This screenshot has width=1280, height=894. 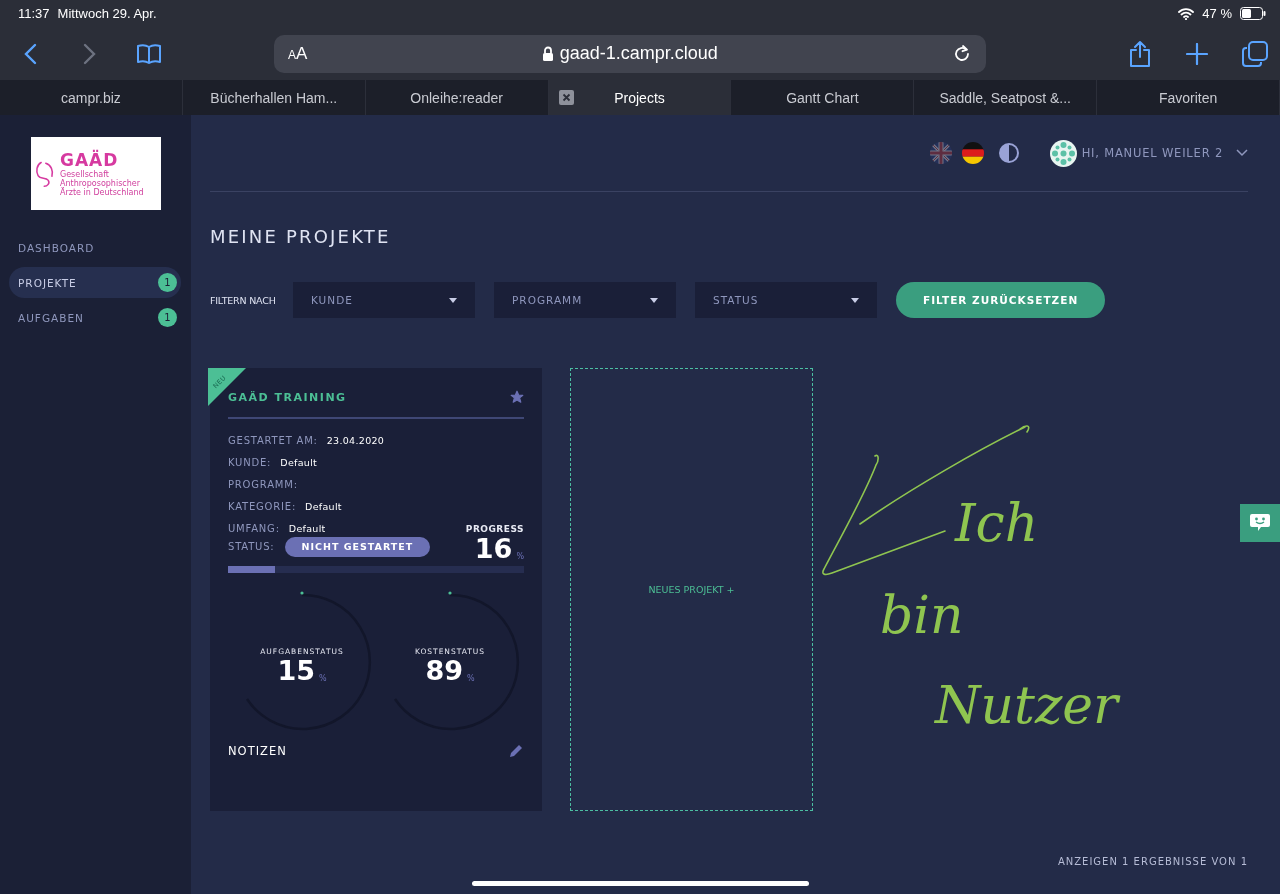 I want to click on contrast-icon, so click(x=1008, y=153).